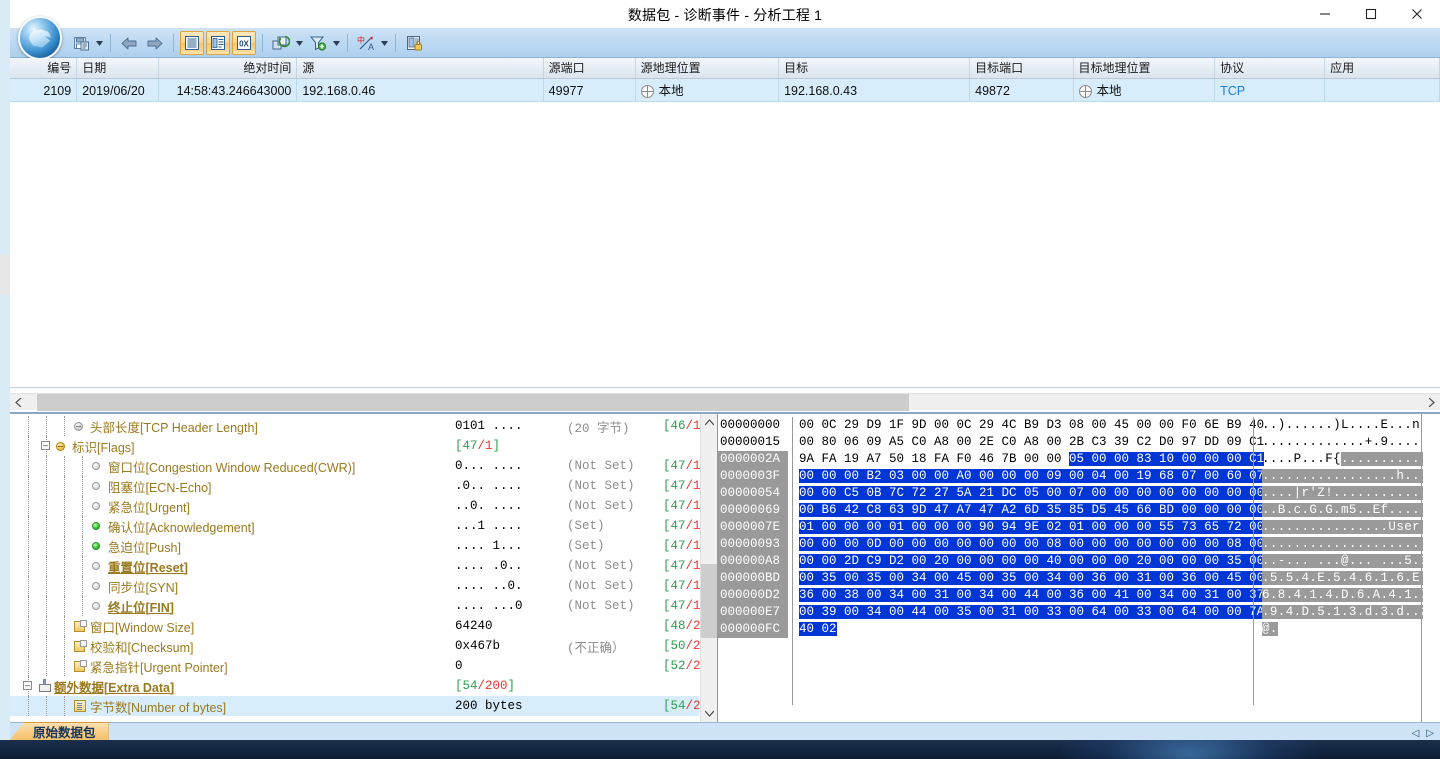 The image size is (1440, 759). I want to click on tree-row-values: ...1 ....(Set)[47/1]0x10, so click(586, 526).